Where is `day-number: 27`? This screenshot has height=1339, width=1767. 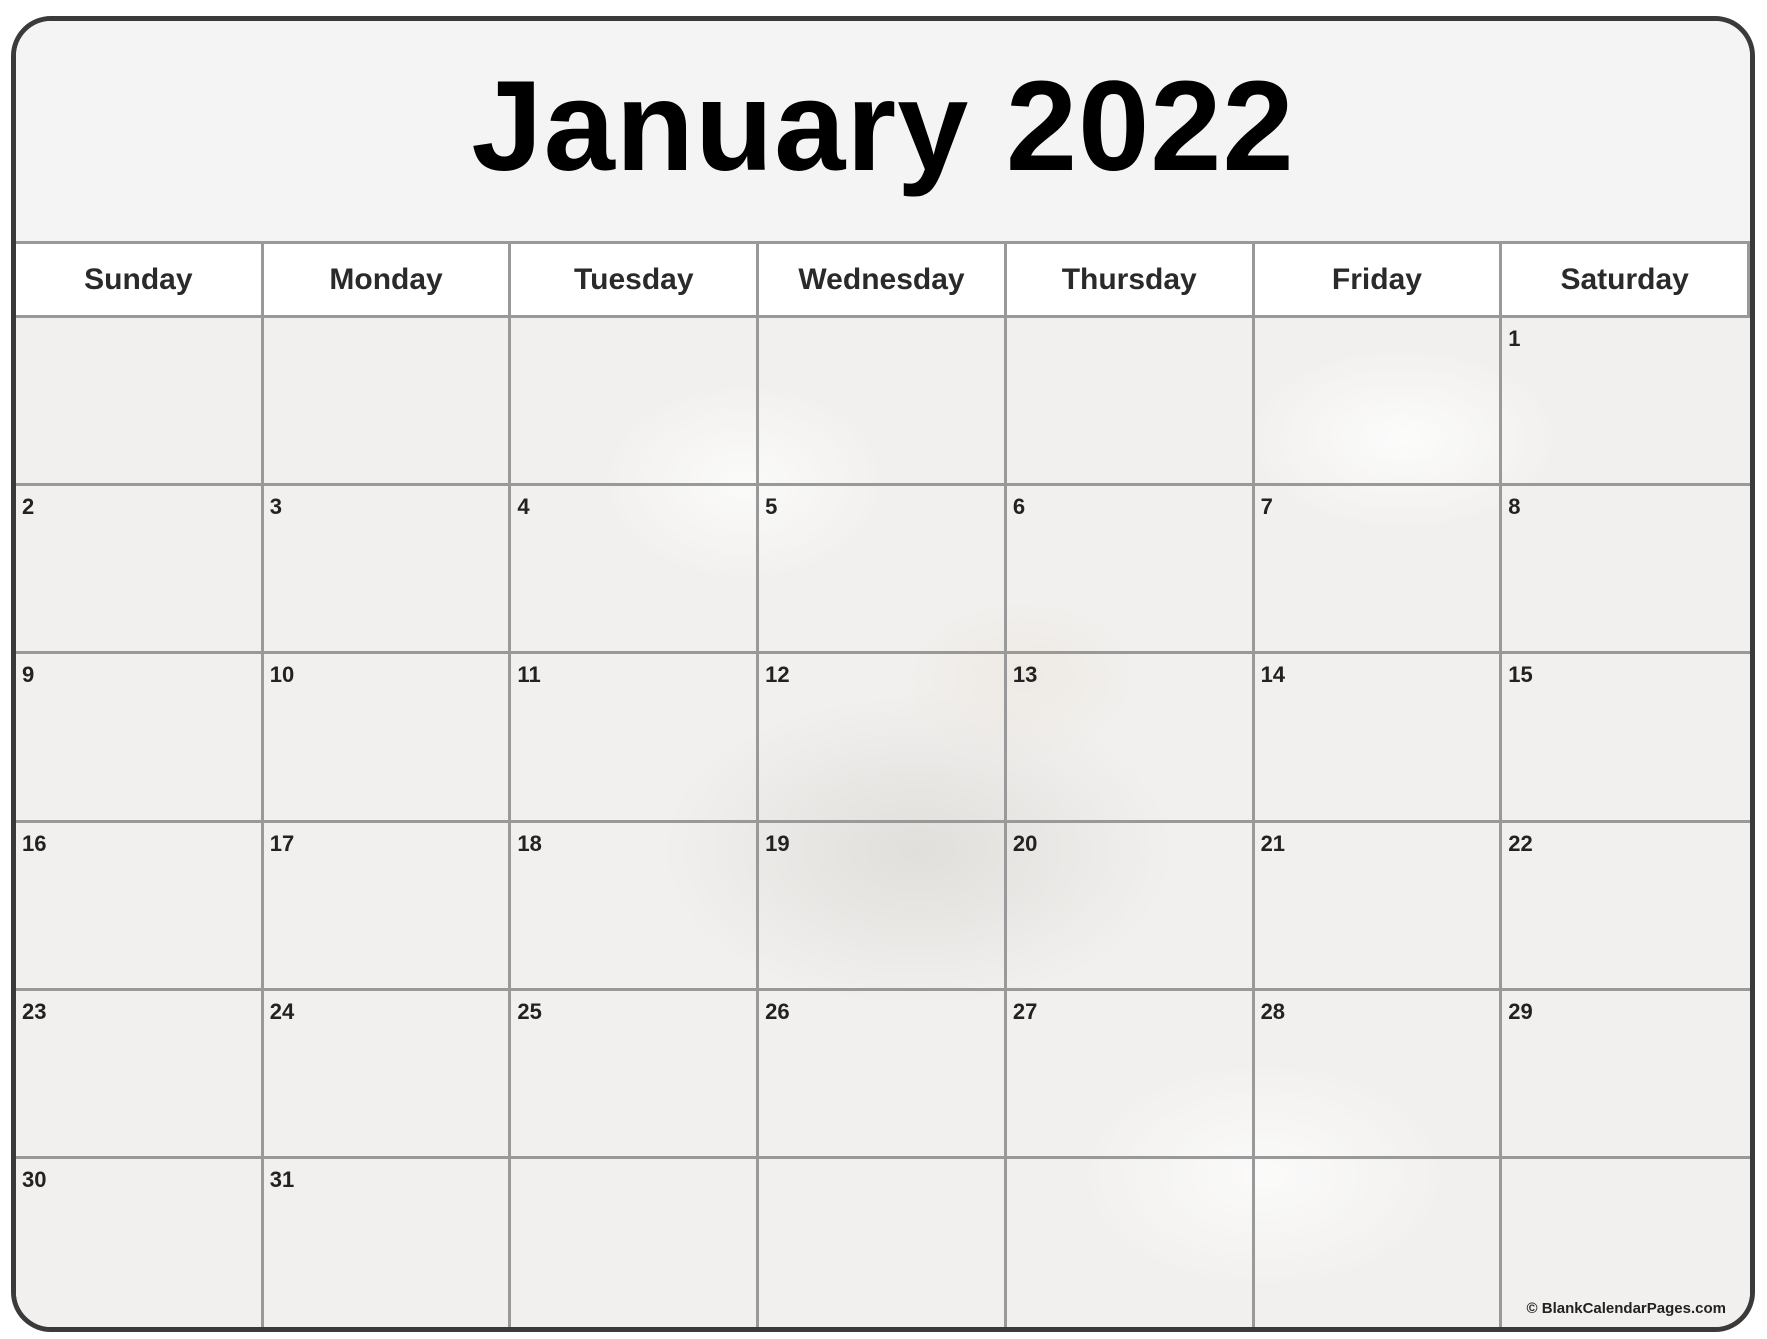 day-number: 27 is located at coordinates (1025, 1011).